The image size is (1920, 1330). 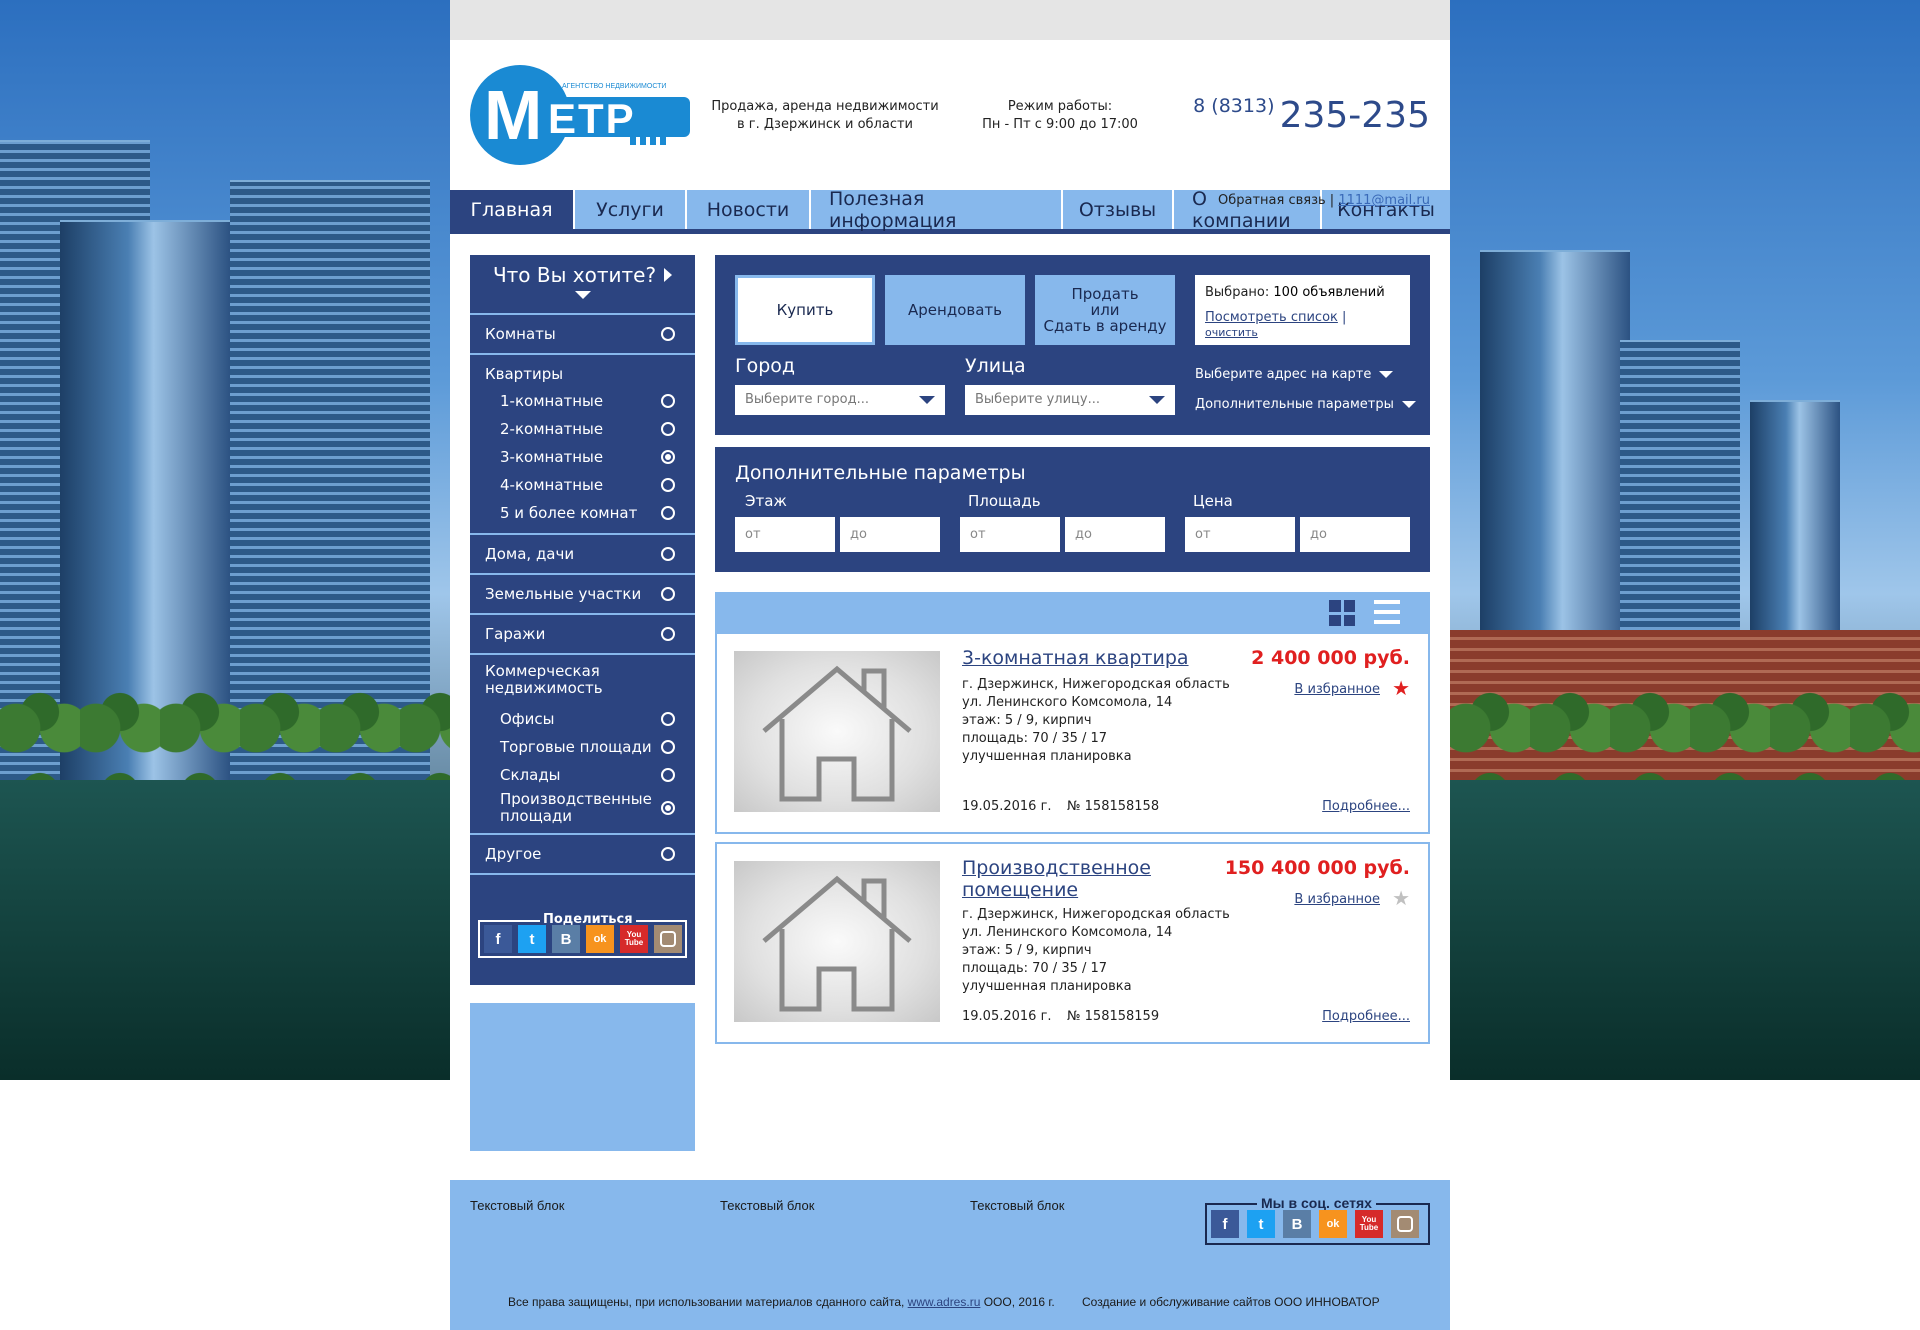 What do you see at coordinates (1317, 1220) in the screenshot?
I see `footer-social-panel: Мы в соц. сетях f t B ok You Tube` at bounding box center [1317, 1220].